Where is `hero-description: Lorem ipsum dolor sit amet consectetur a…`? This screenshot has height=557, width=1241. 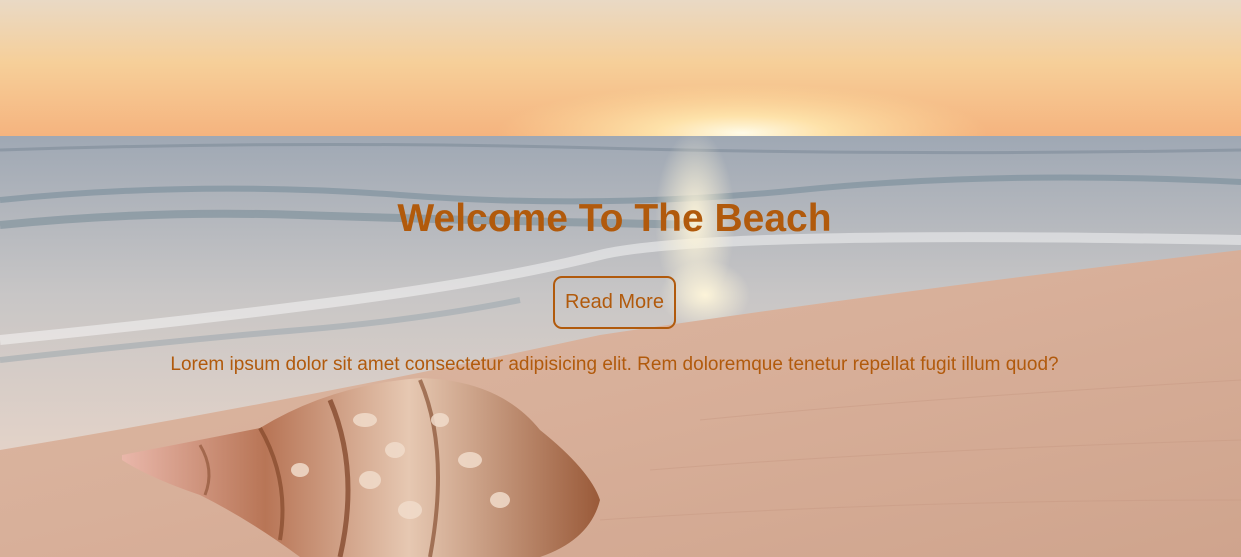
hero-description: Lorem ipsum dolor sit amet consectetur a… is located at coordinates (614, 364).